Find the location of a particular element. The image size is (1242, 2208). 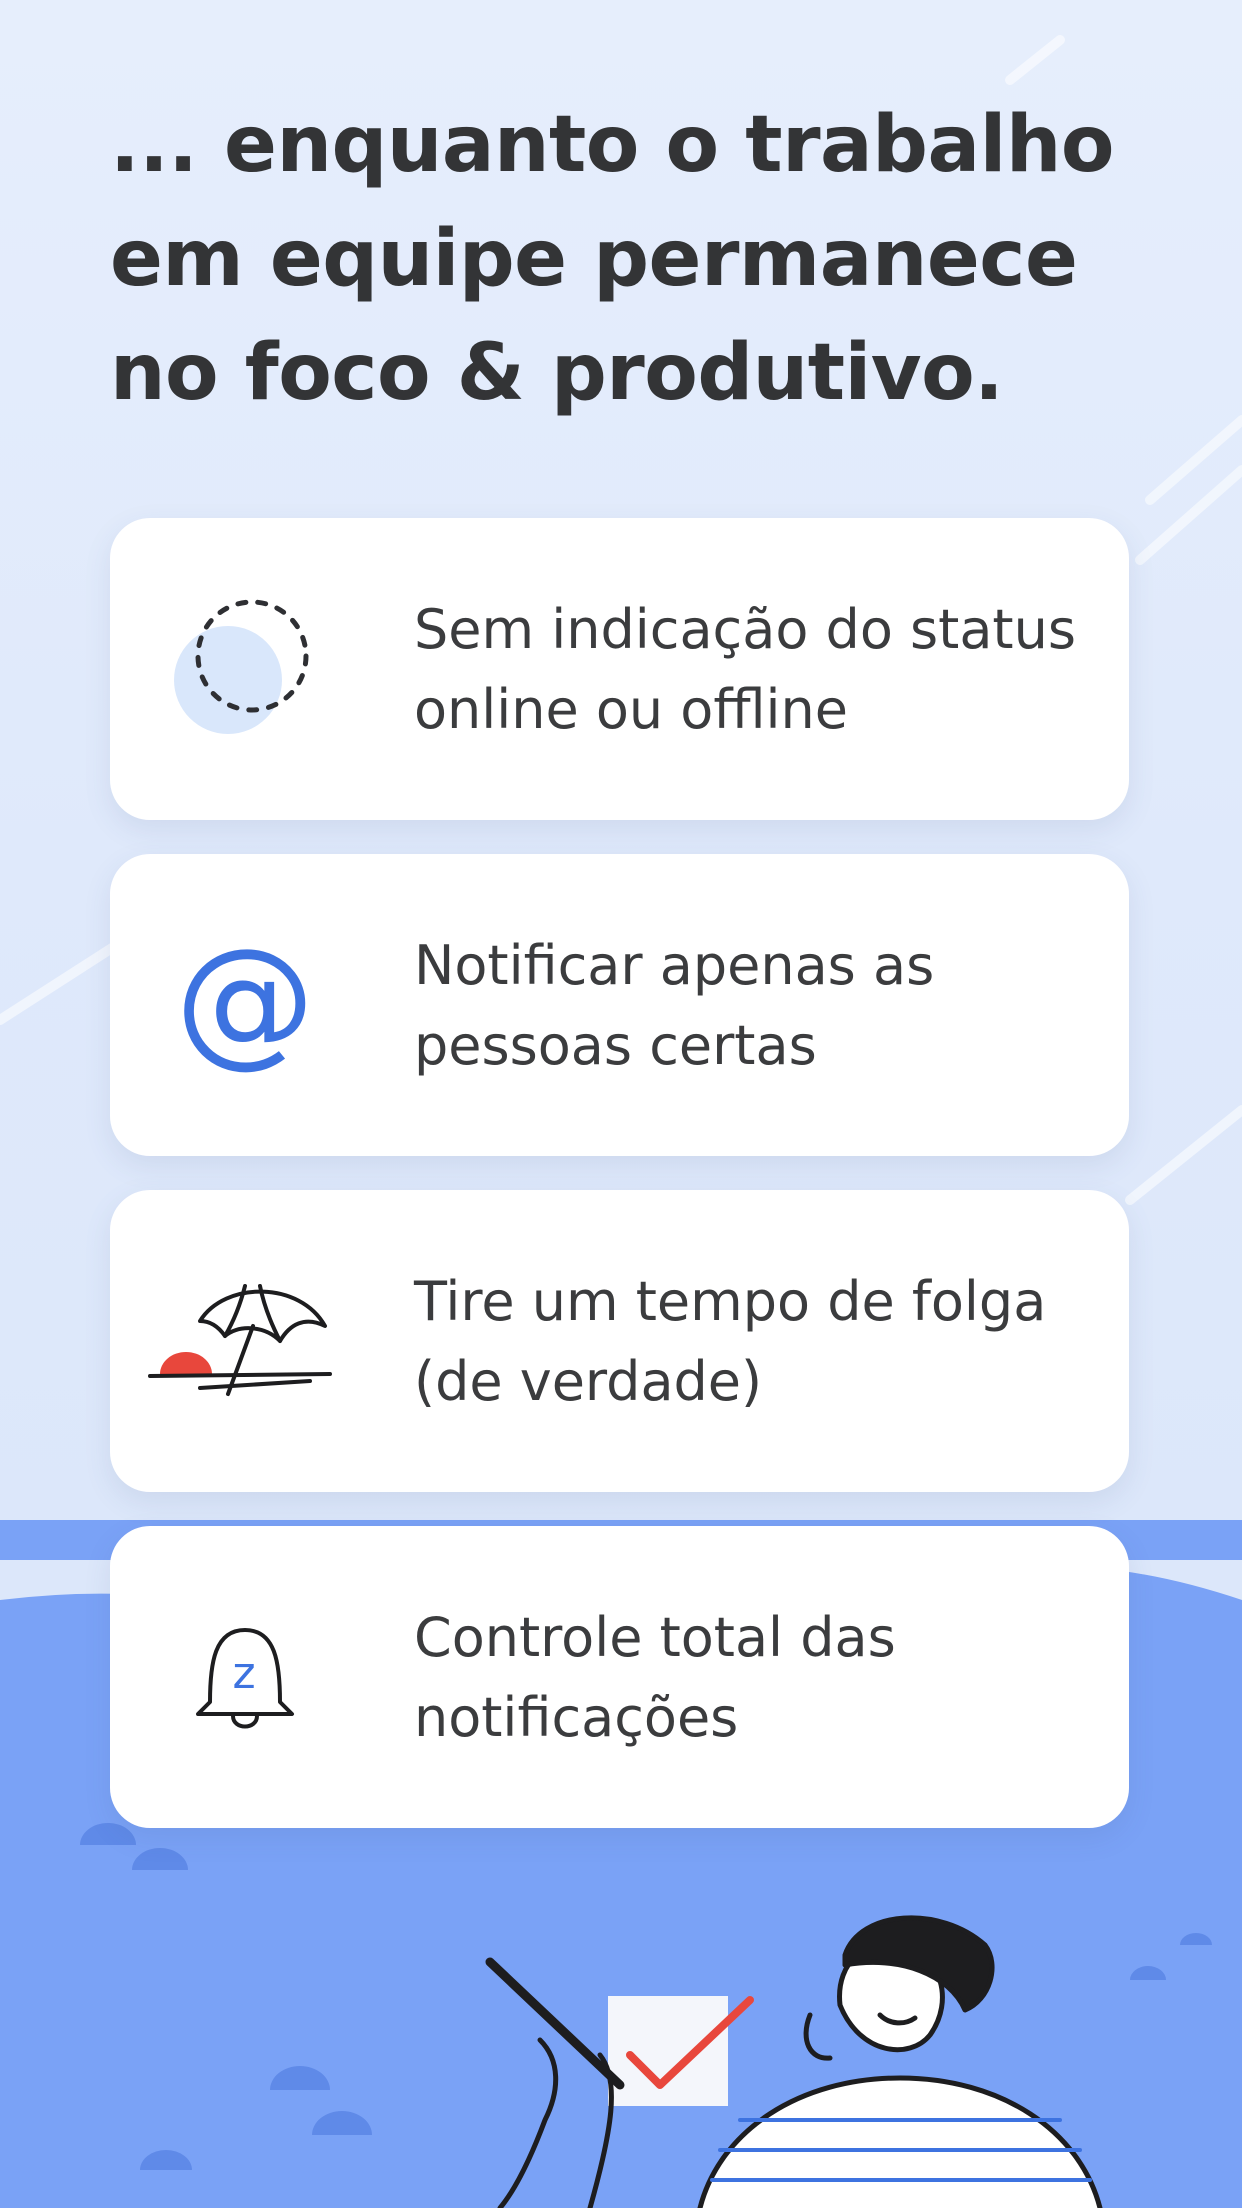

beach-umbrella-icon is located at coordinates (240, 1341).